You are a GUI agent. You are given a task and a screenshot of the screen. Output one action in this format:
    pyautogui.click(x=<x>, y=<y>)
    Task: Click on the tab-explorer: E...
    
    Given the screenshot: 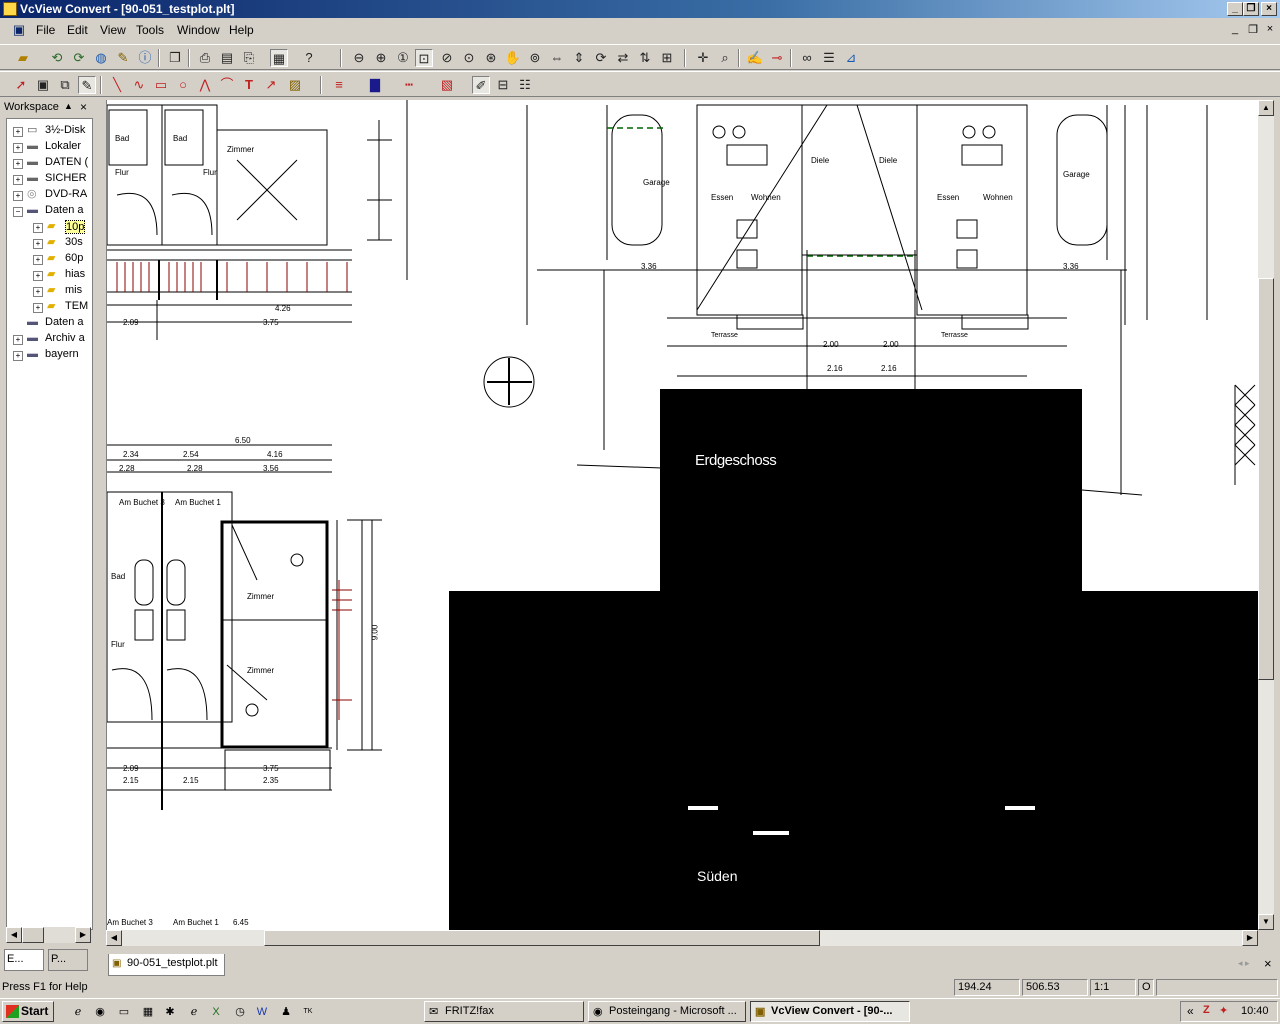 What is the action you would take?
    pyautogui.click(x=24, y=960)
    